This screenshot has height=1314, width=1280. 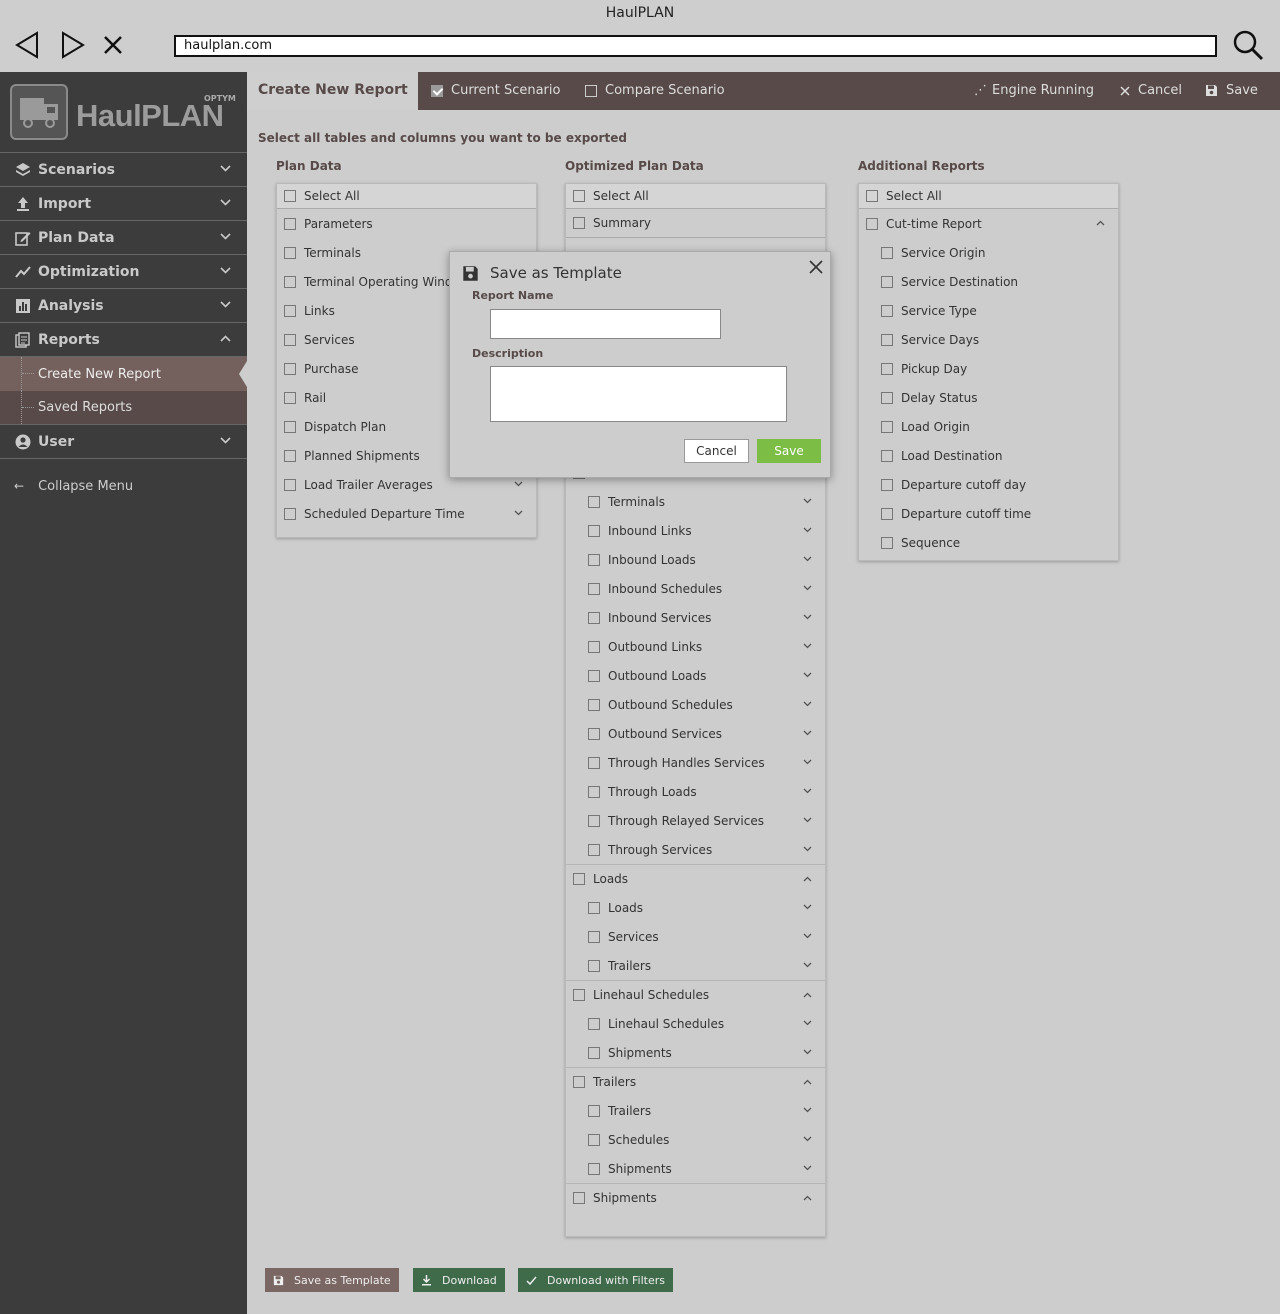 What do you see at coordinates (695, 559) in the screenshot?
I see `list-item: Inbound Loads` at bounding box center [695, 559].